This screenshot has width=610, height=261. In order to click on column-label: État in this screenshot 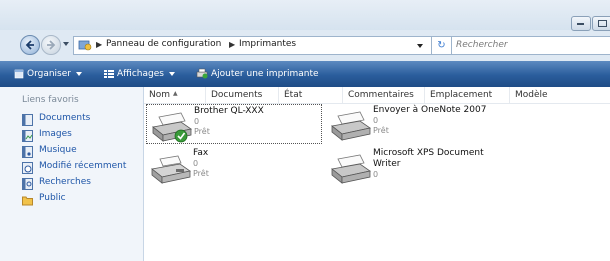, I will do `click(293, 95)`.